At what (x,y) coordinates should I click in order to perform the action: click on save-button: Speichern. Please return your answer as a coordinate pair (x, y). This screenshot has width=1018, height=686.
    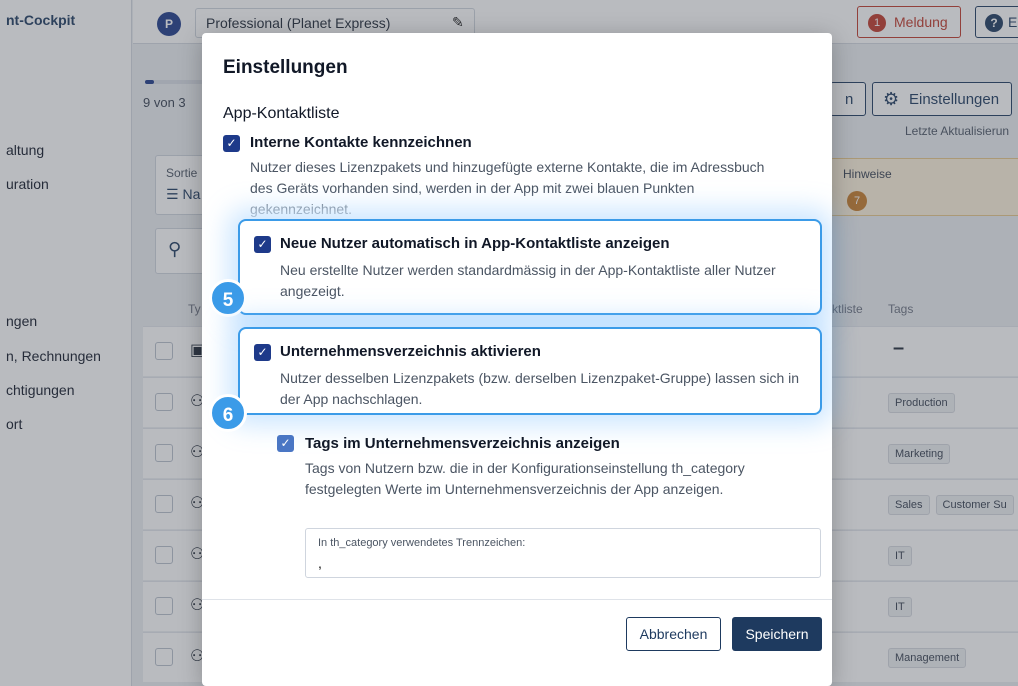
    Looking at the image, I should click on (777, 634).